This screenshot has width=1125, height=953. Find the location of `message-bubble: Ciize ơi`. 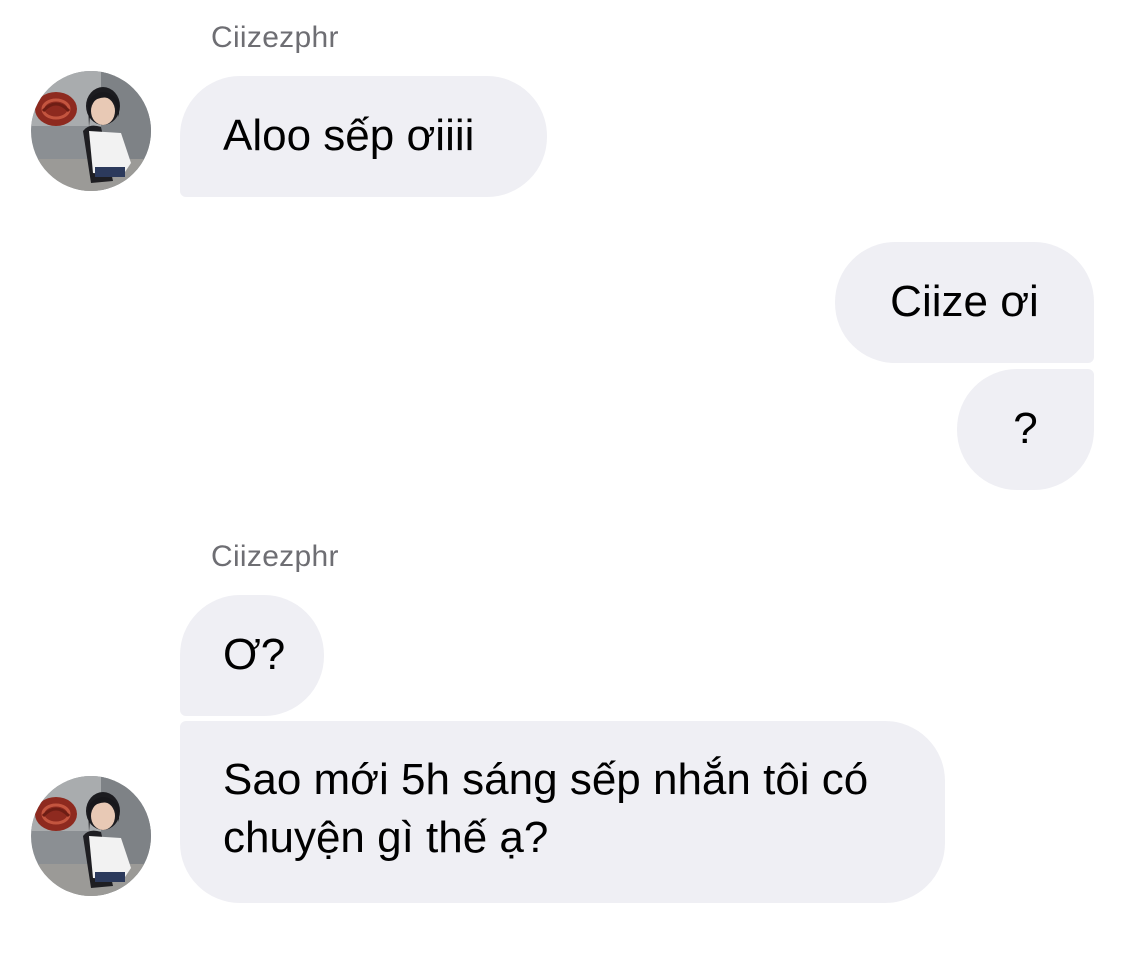

message-bubble: Ciize ơi is located at coordinates (964, 302).